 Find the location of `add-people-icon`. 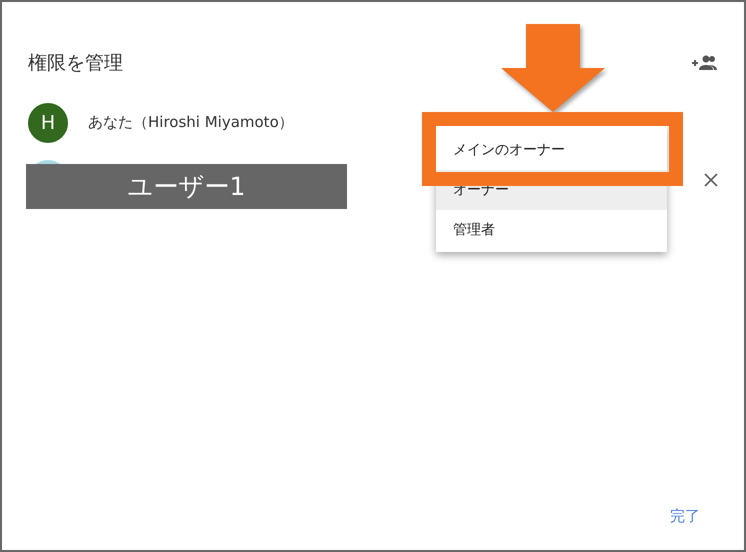

add-people-icon is located at coordinates (705, 63).